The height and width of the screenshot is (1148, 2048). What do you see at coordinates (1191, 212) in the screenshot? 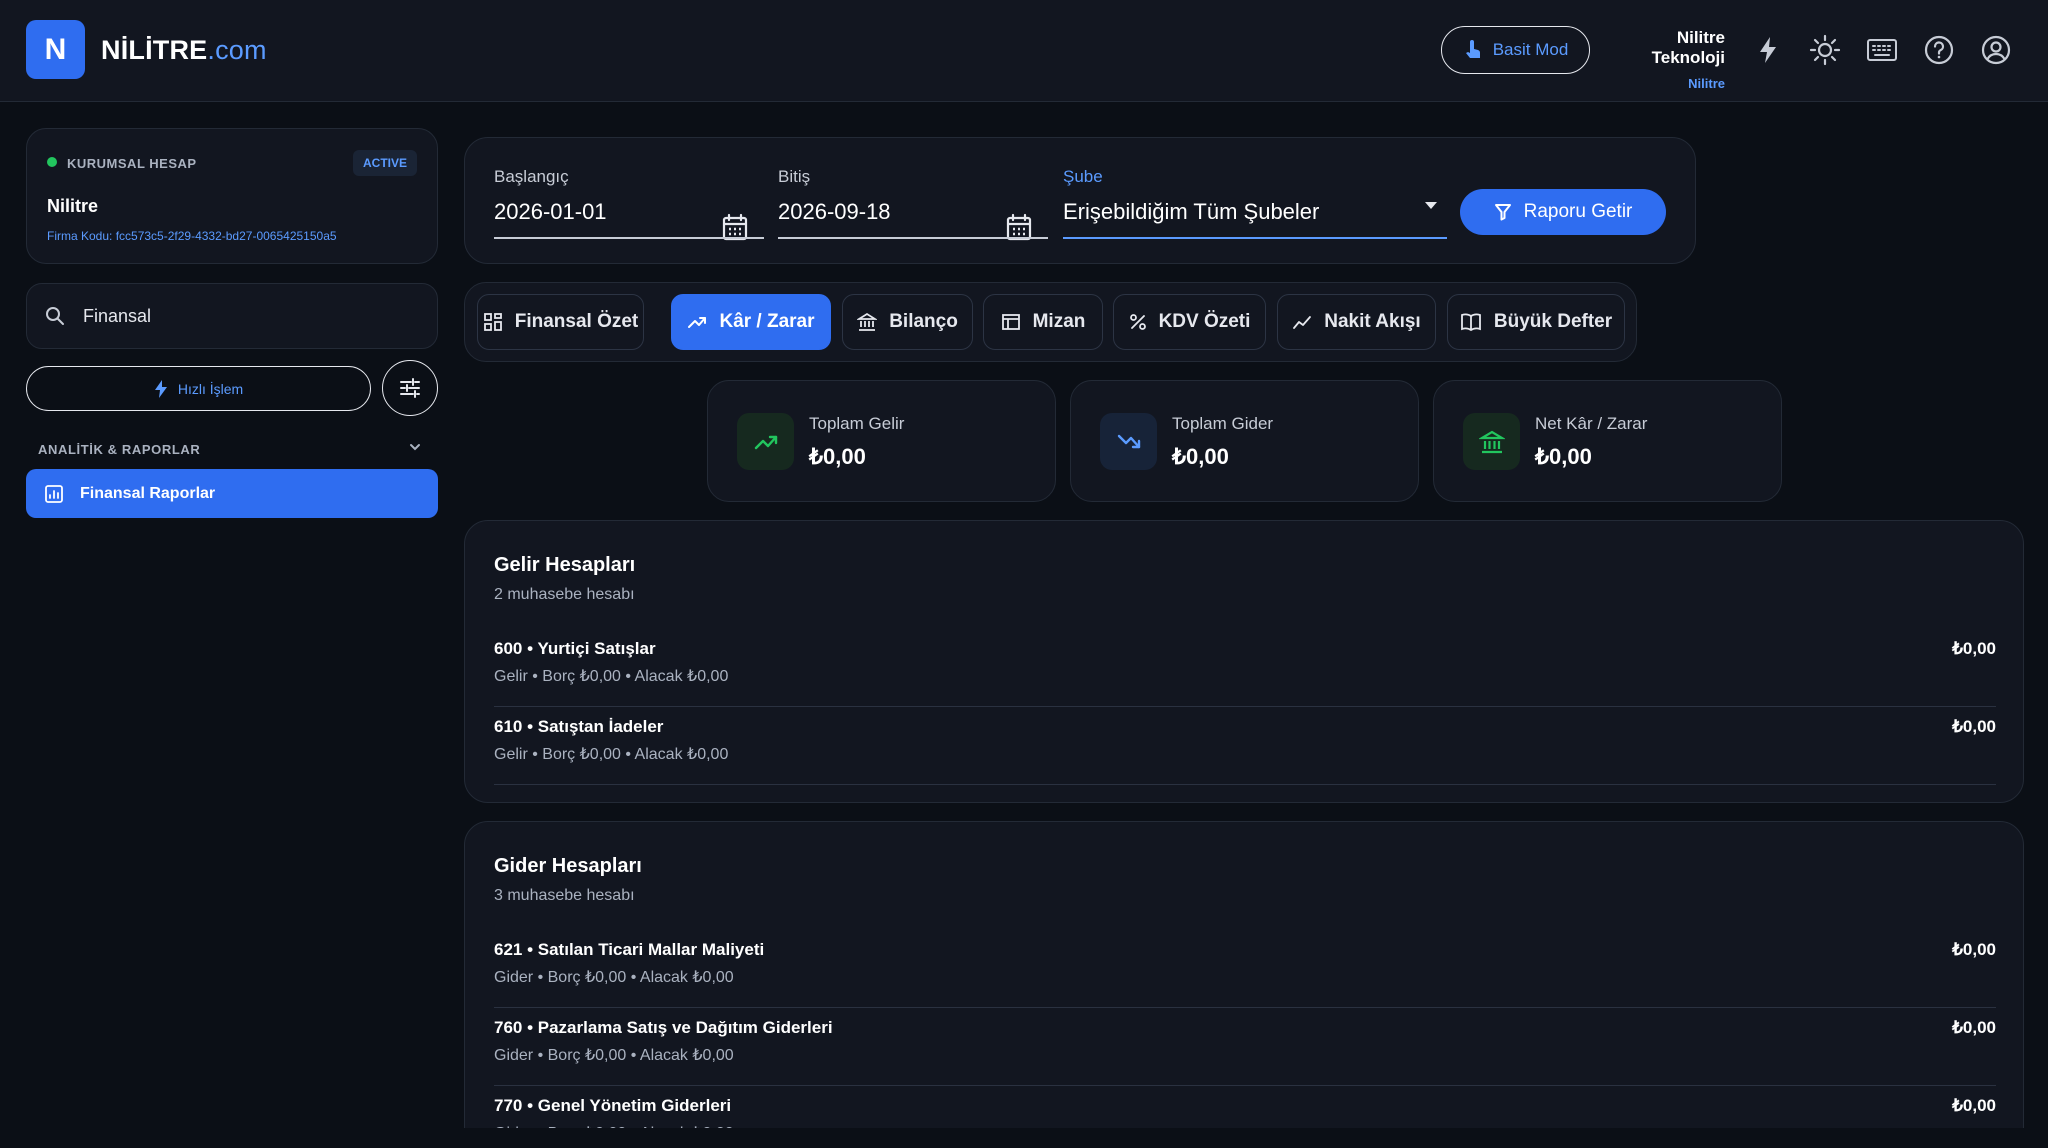
I see `branch-value: Erişebildiğim Tüm Şubeler` at bounding box center [1191, 212].